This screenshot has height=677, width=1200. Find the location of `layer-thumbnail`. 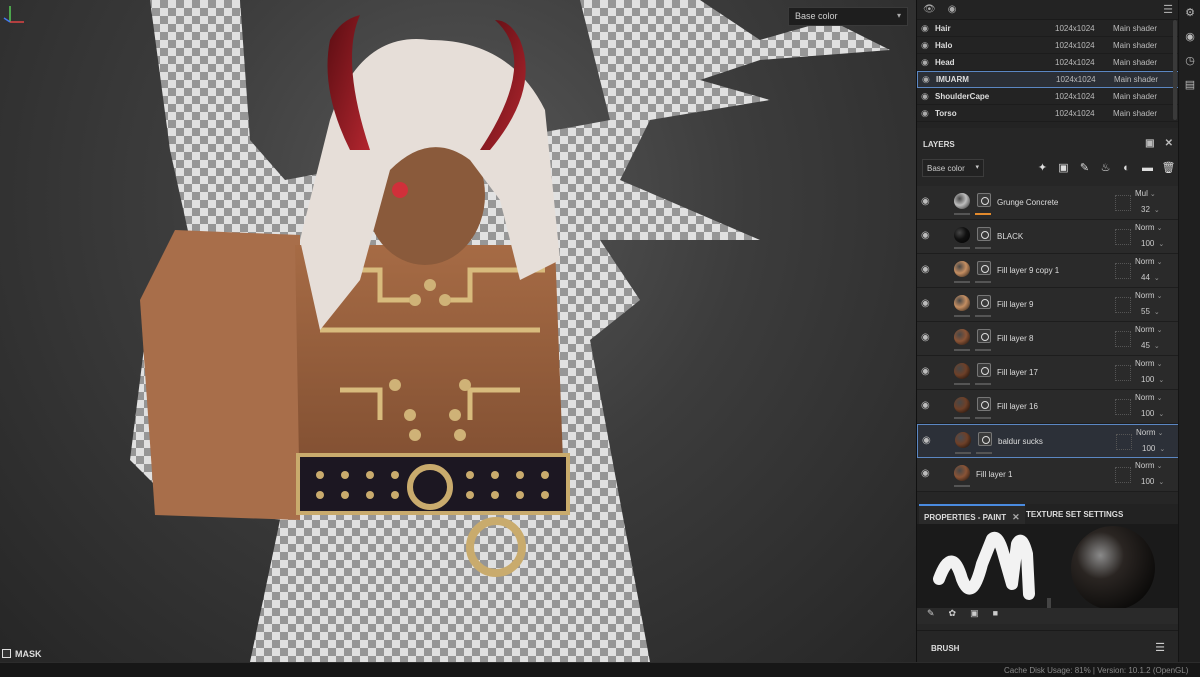

layer-thumbnail is located at coordinates (962, 405).